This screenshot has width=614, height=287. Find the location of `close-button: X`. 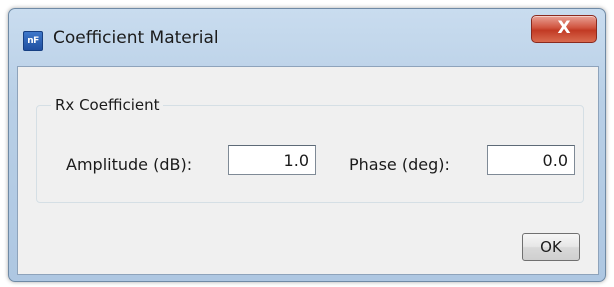

close-button: X is located at coordinates (564, 29).